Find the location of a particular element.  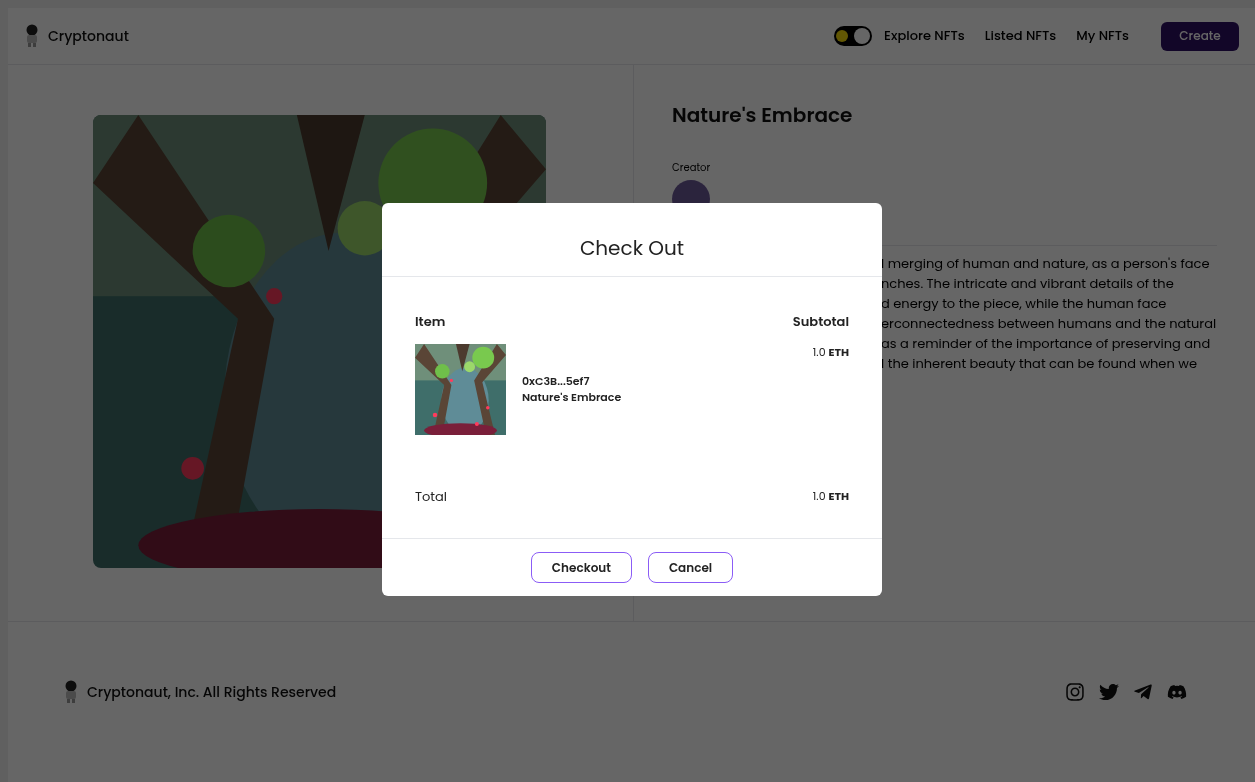

modal-title: Check Out is located at coordinates (632, 248).